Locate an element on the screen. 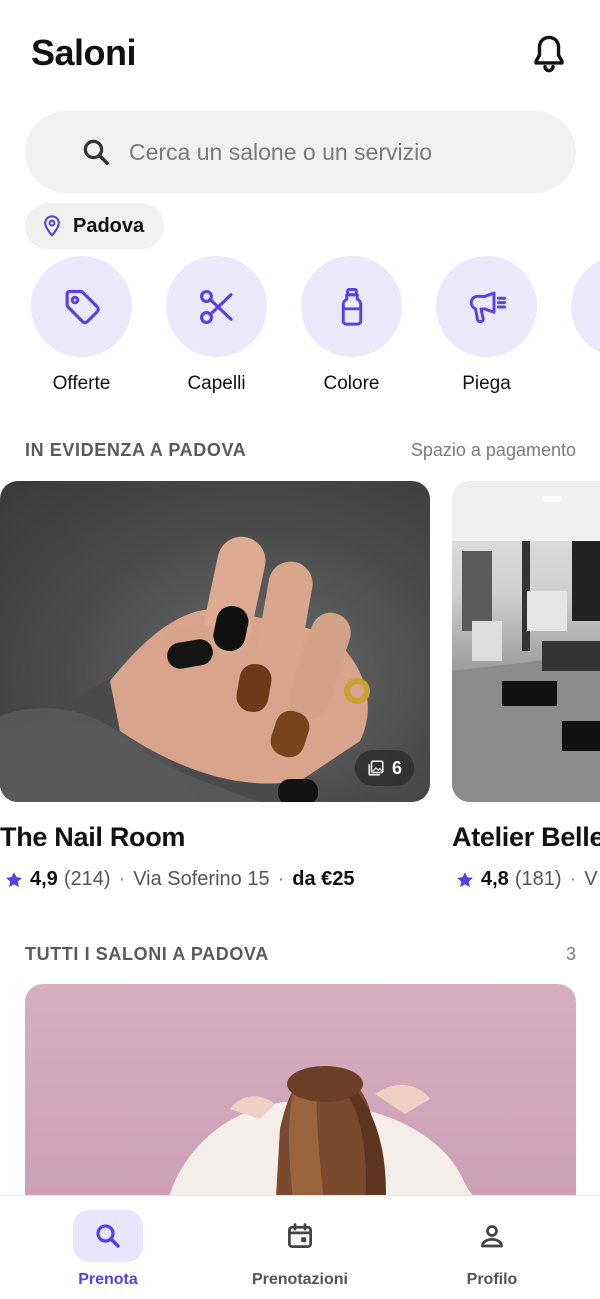 This screenshot has width=600, height=1299. search-bar is located at coordinates (300, 152).